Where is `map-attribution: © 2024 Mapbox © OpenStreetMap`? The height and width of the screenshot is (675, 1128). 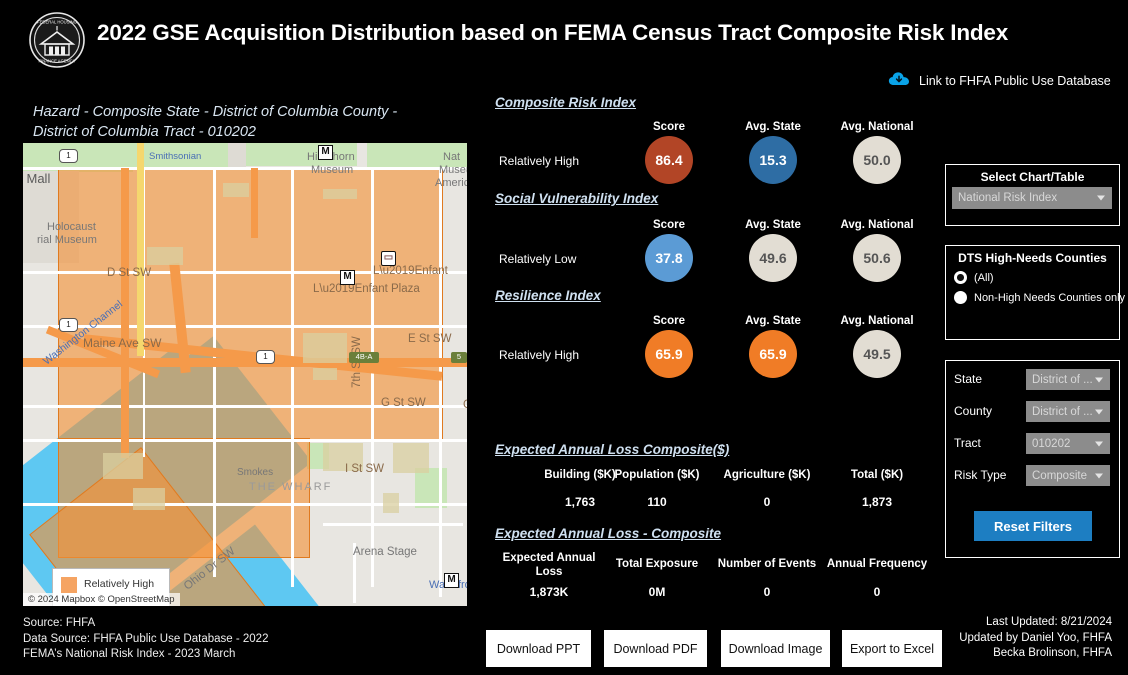
map-attribution: © 2024 Mapbox © OpenStreetMap is located at coordinates (101, 599).